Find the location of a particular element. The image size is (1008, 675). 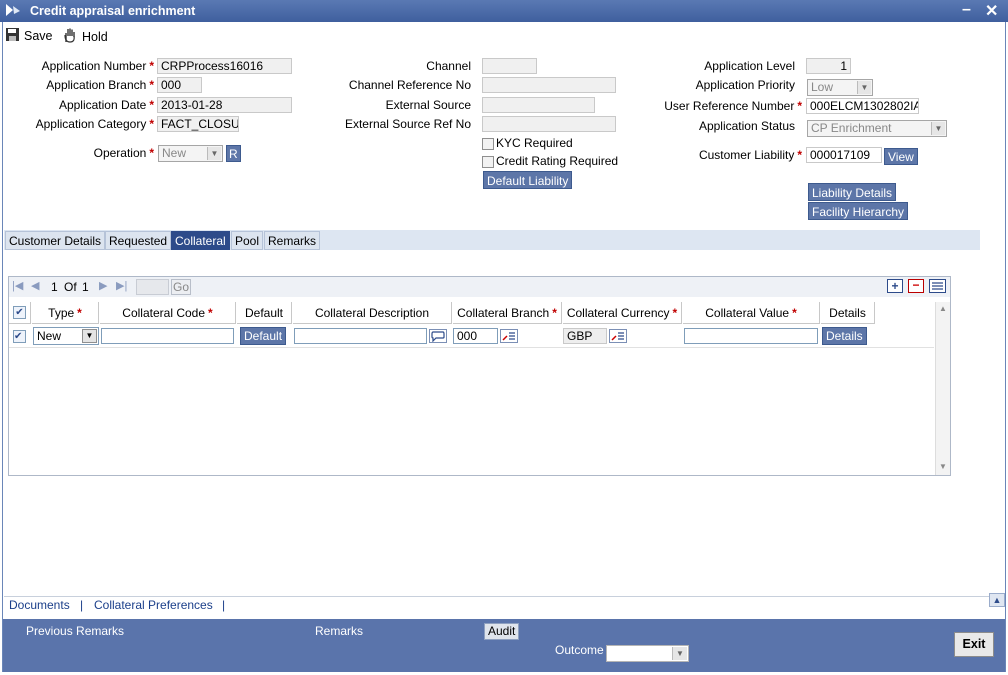

pager-go-button: Go is located at coordinates (181, 287).